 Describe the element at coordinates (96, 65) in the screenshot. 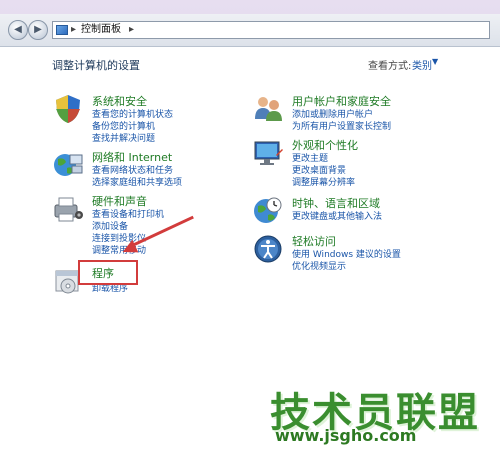

I see `page-title: 调整计算机的设置` at that location.